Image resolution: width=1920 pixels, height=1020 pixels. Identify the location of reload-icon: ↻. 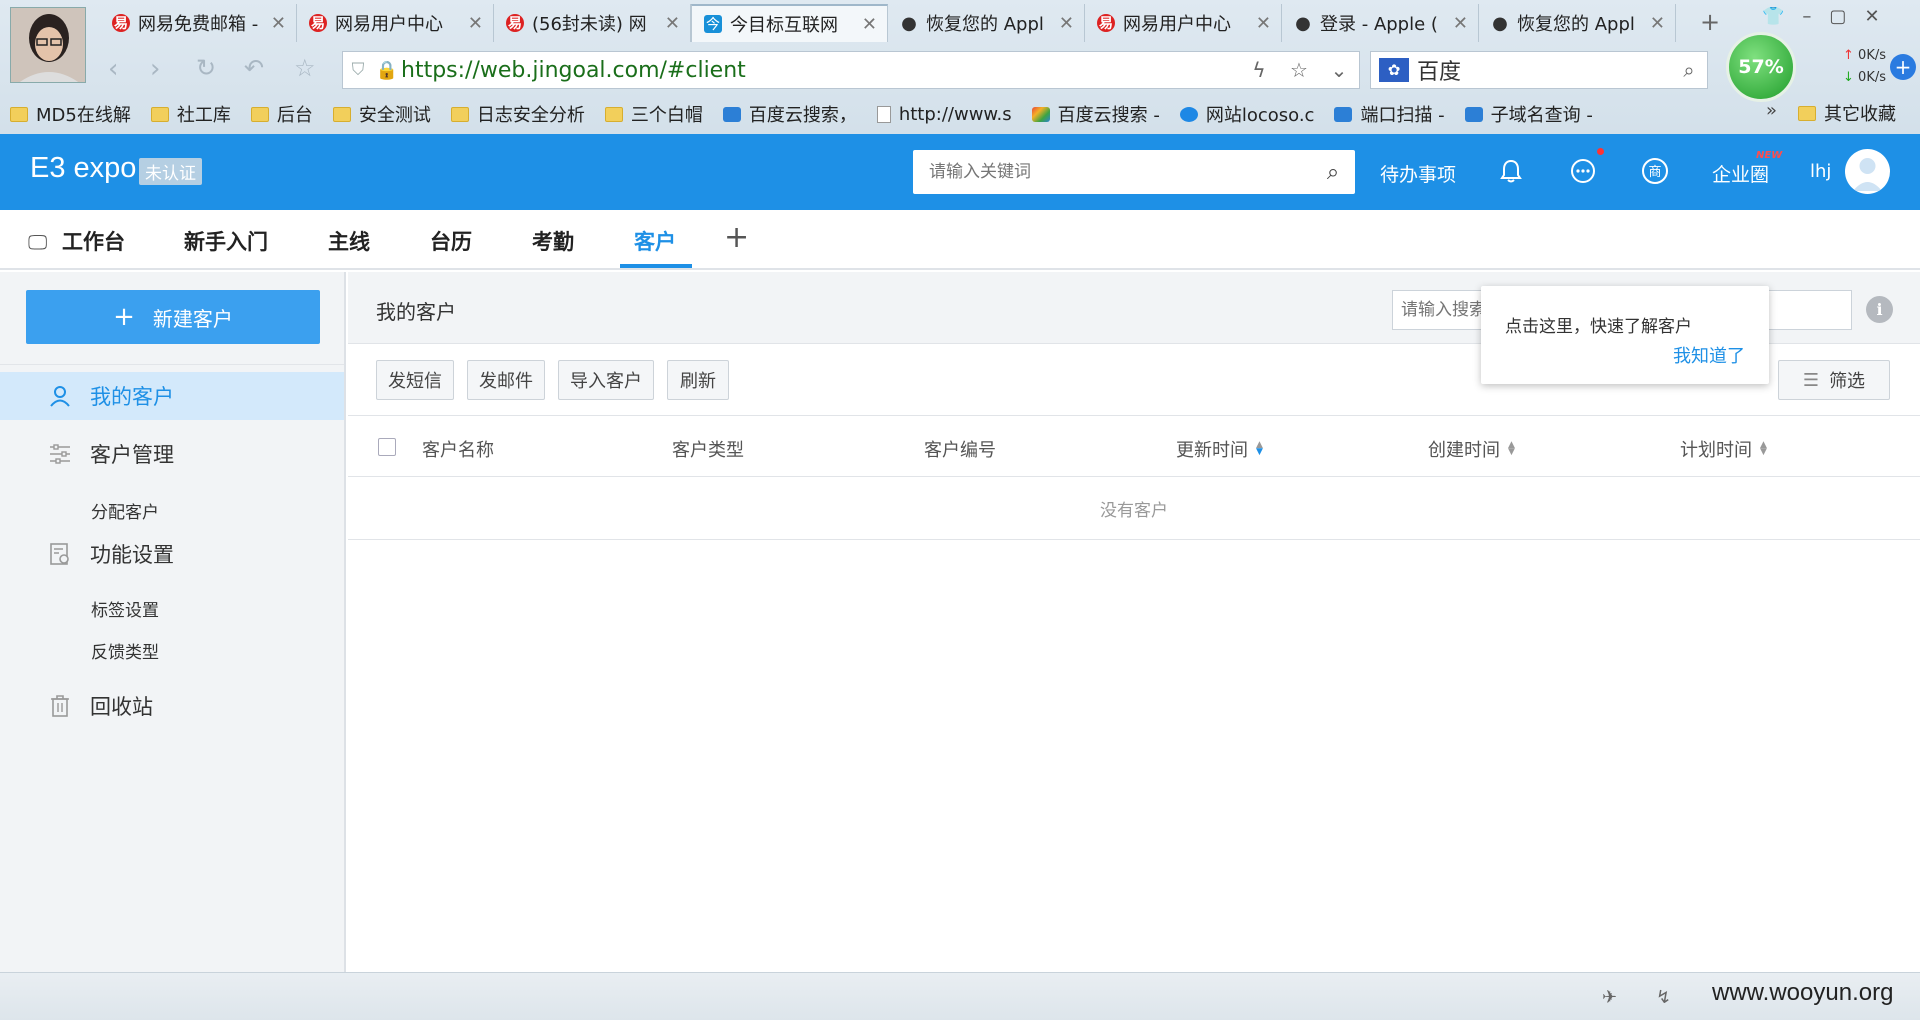
(206, 68).